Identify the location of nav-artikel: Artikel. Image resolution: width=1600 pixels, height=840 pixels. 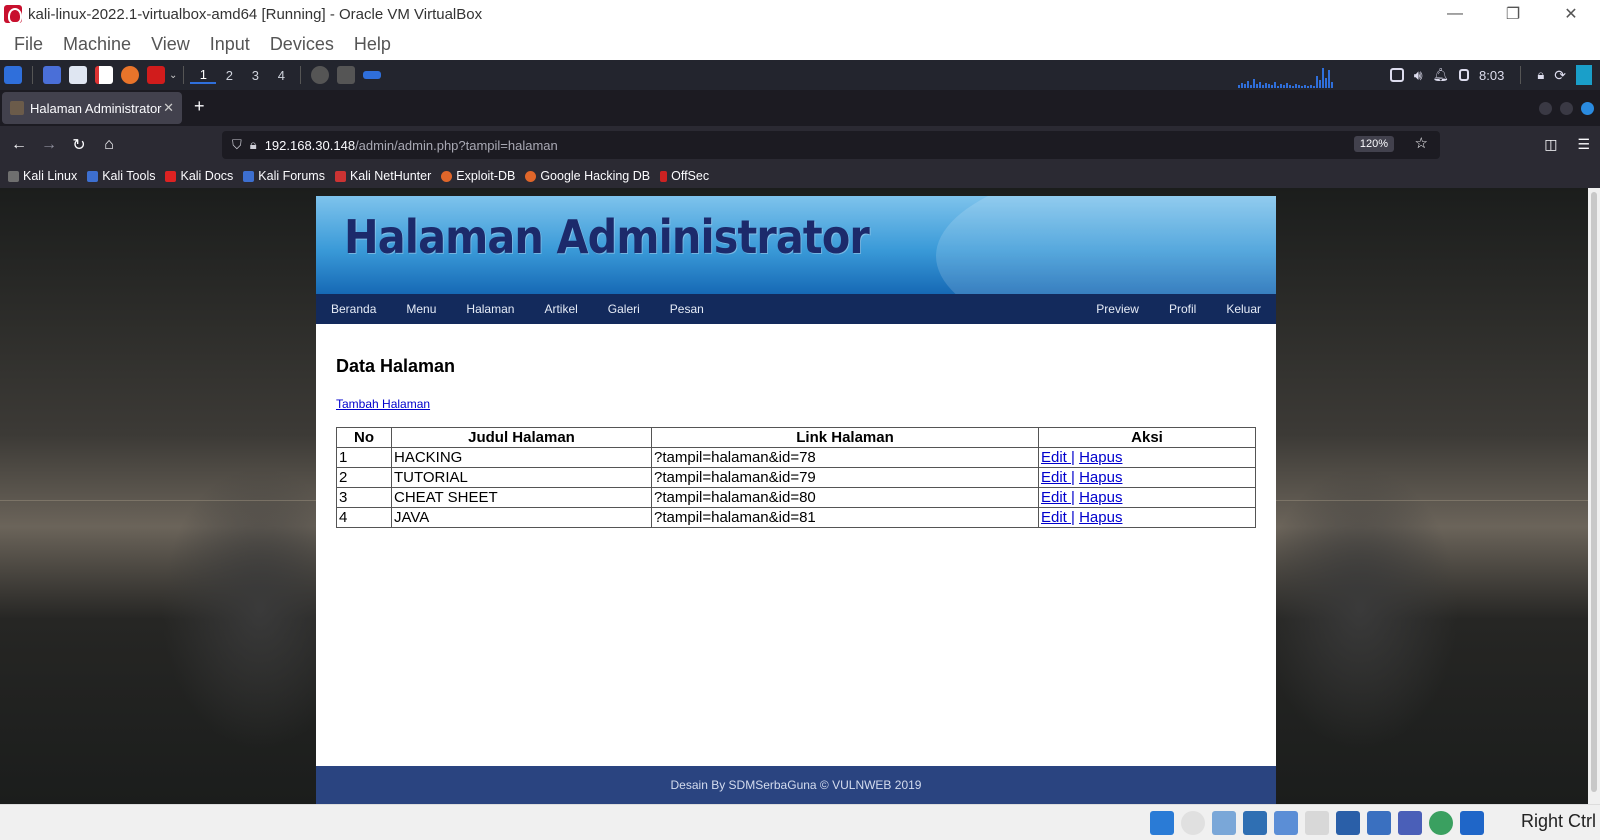
(560, 309).